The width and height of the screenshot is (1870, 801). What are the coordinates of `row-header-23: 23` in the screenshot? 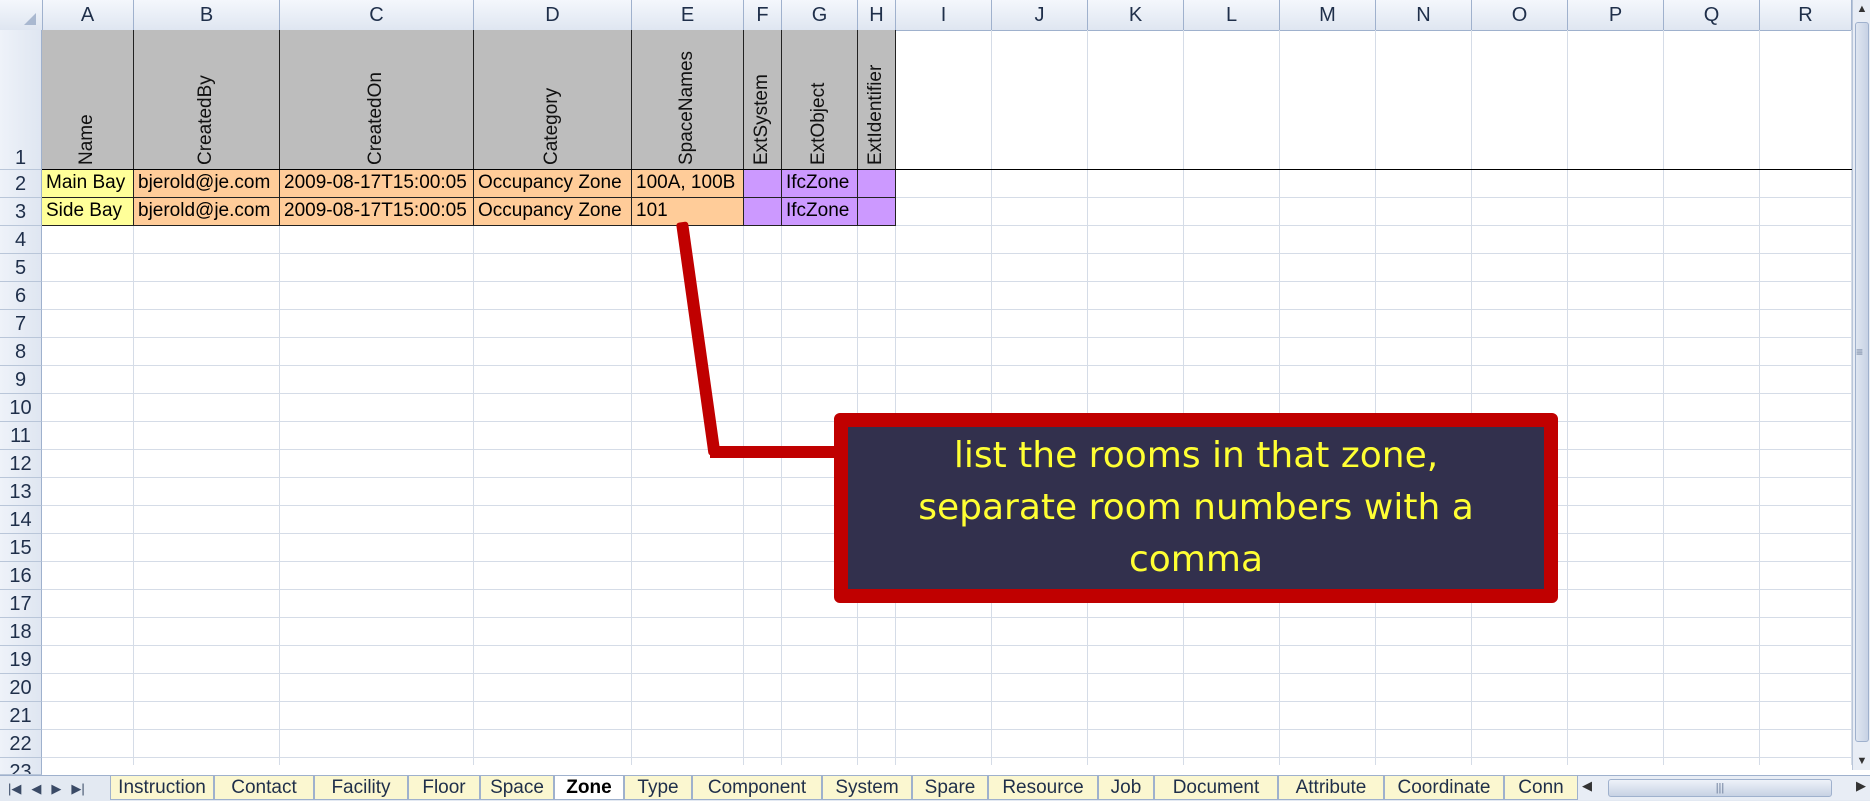 It's located at (21, 766).